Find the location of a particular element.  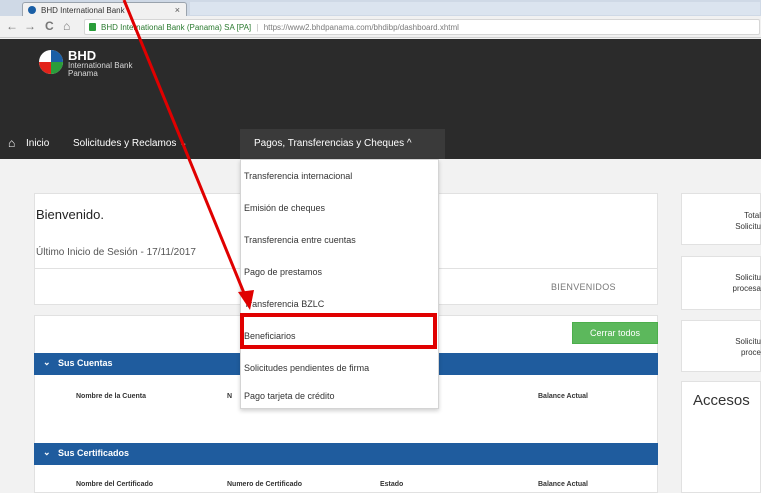

favicon-icon is located at coordinates (32, 10).